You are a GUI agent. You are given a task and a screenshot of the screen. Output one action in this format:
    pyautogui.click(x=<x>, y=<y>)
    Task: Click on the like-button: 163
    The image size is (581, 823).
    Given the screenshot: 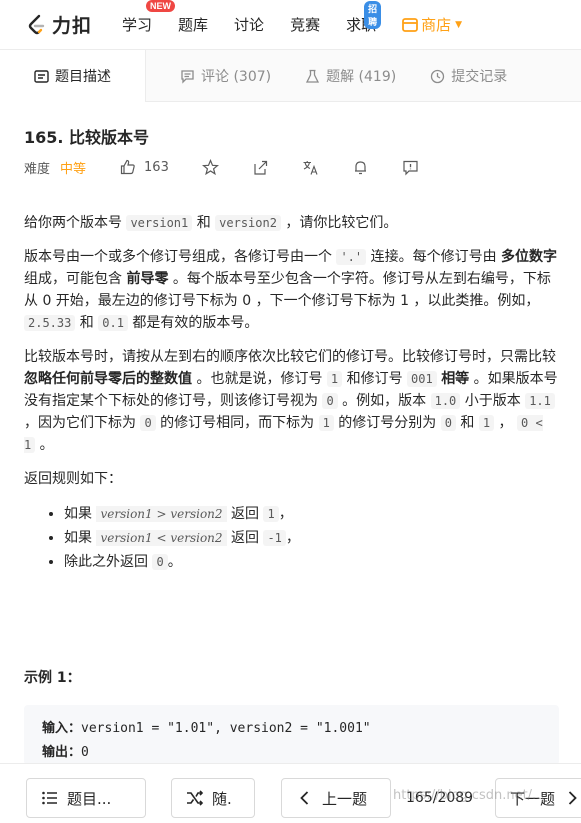 What is the action you would take?
    pyautogui.click(x=144, y=167)
    